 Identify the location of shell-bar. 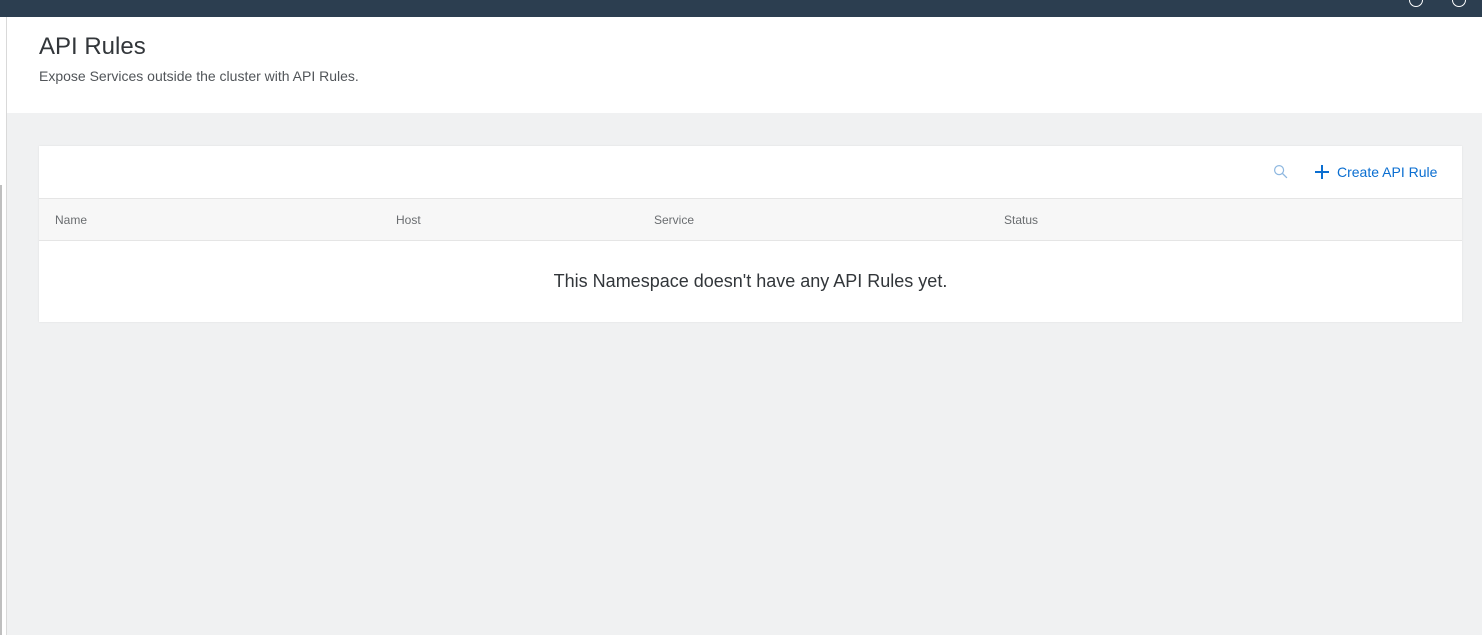
(741, 8).